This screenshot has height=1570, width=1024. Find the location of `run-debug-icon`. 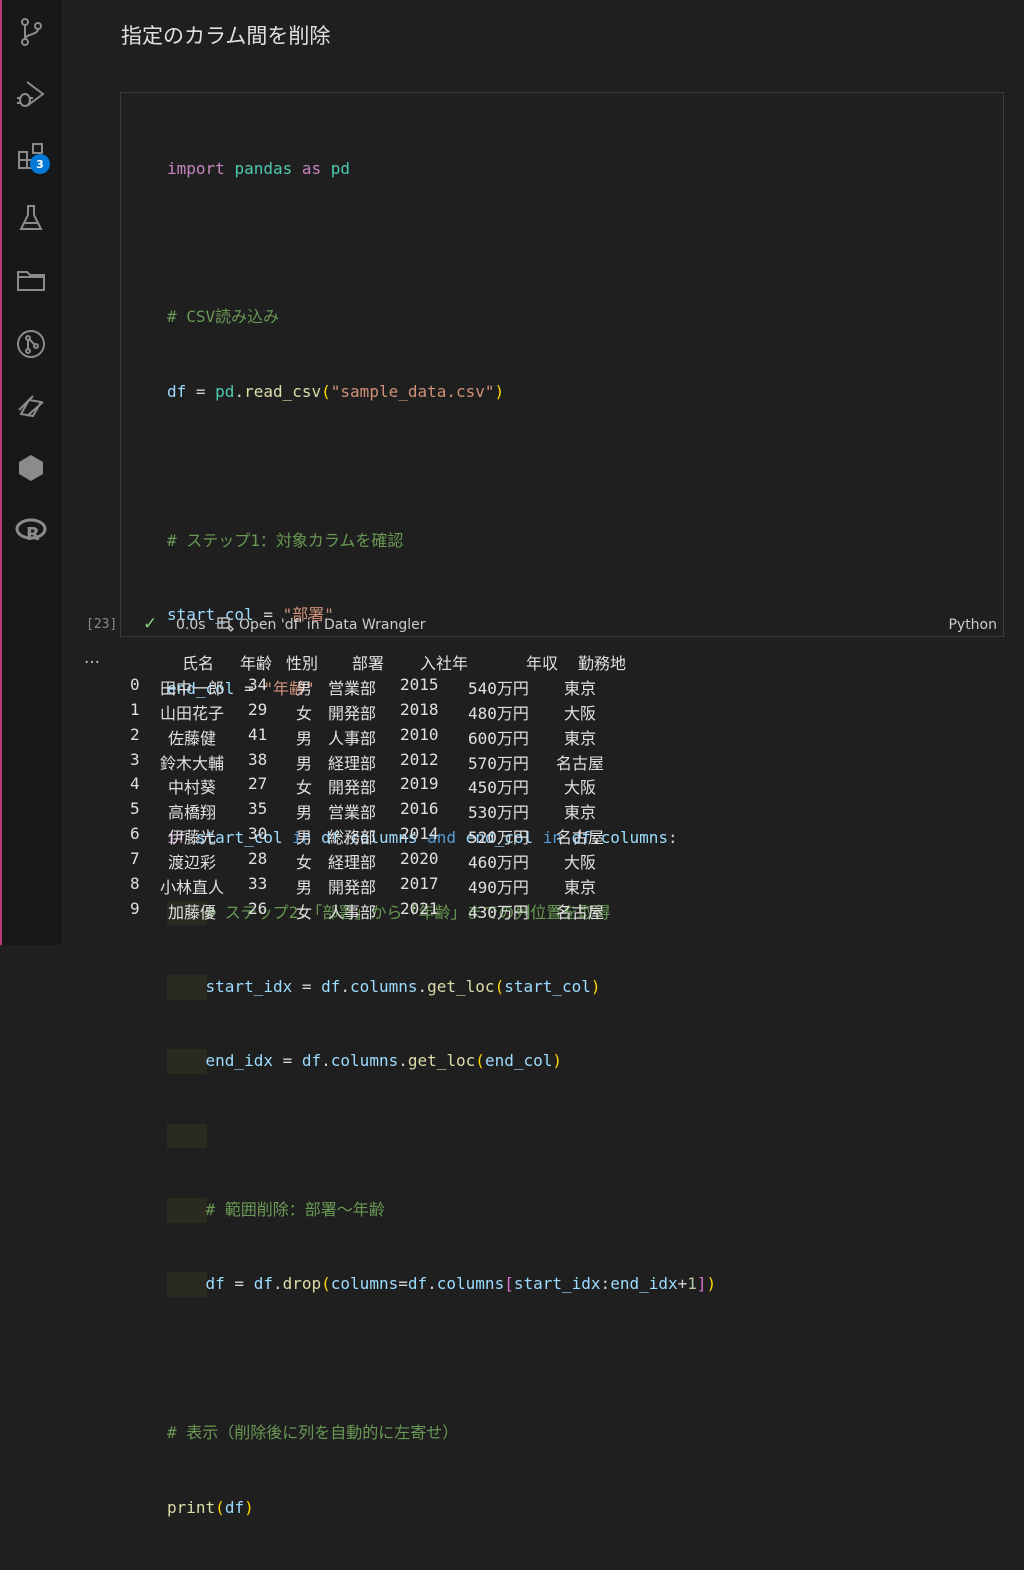

run-debug-icon is located at coordinates (31, 94).